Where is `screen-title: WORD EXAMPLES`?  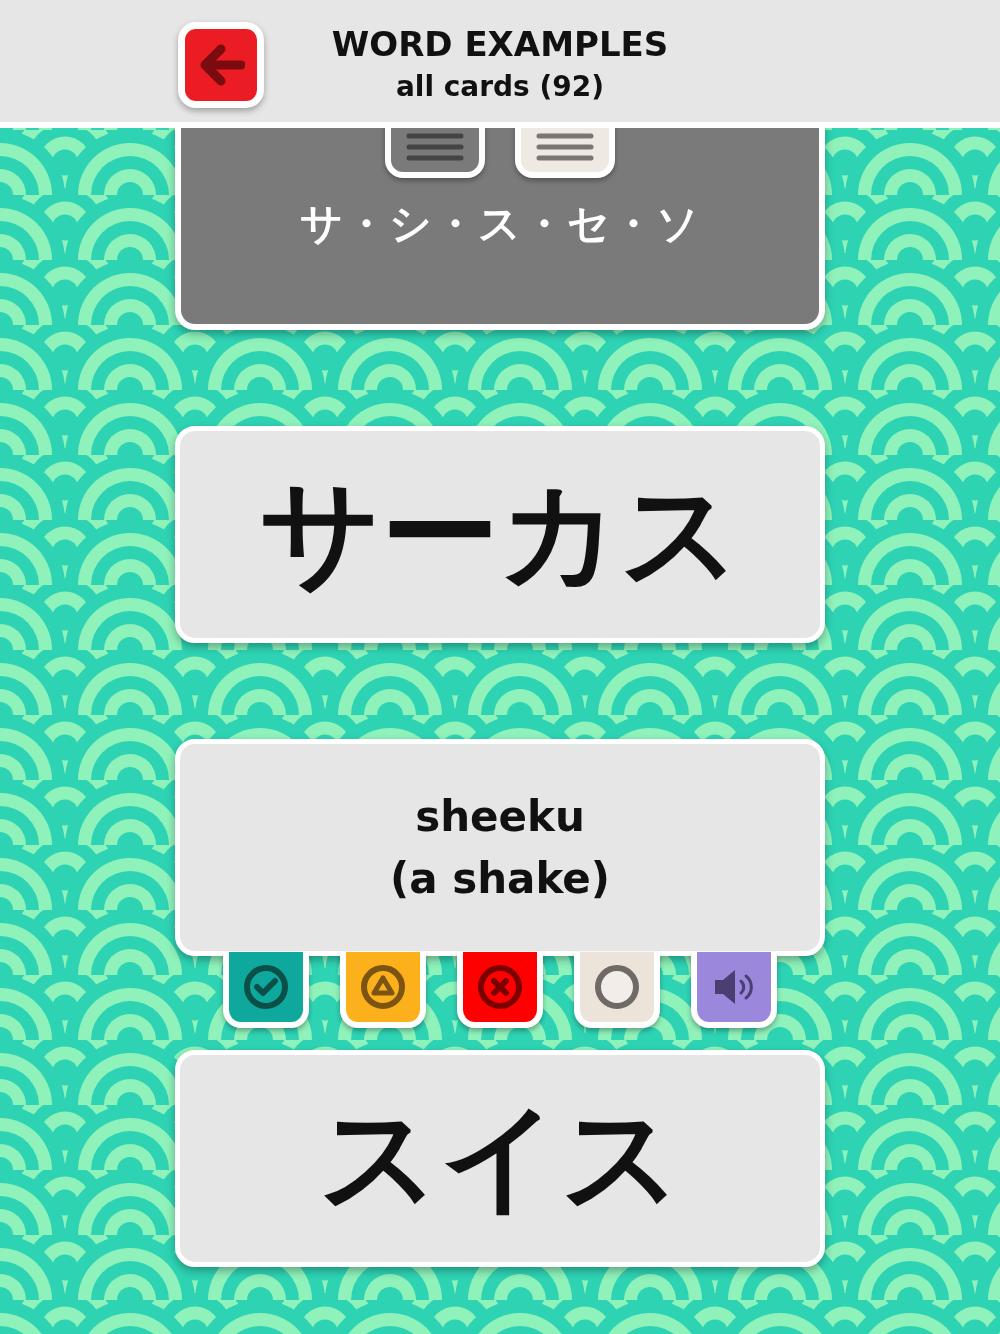
screen-title: WORD EXAMPLES is located at coordinates (500, 44).